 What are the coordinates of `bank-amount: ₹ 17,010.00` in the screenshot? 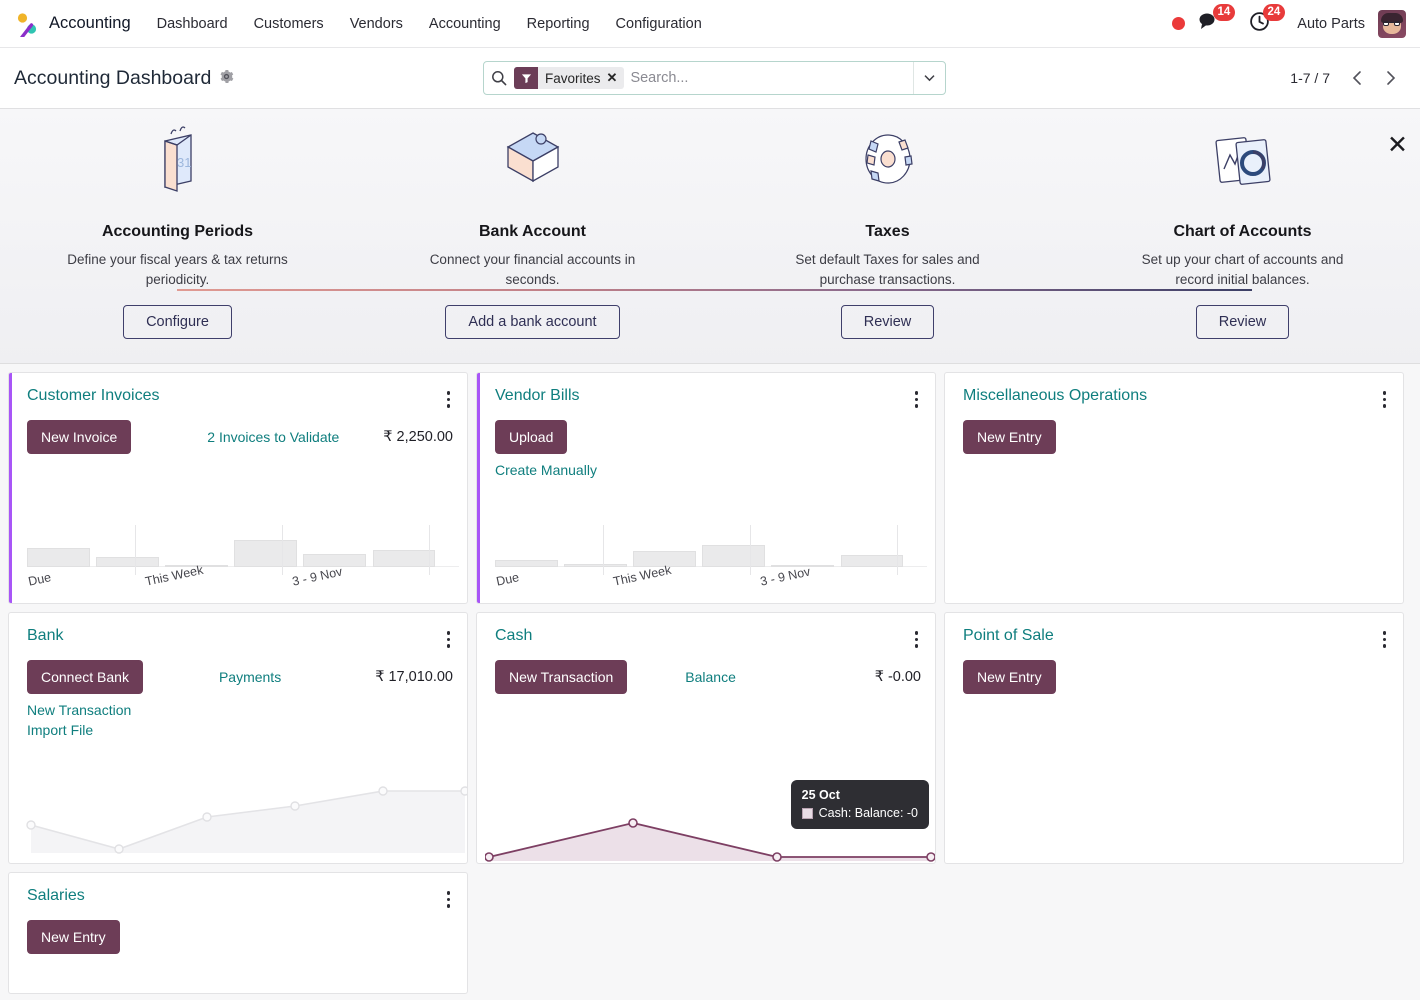 It's located at (414, 676).